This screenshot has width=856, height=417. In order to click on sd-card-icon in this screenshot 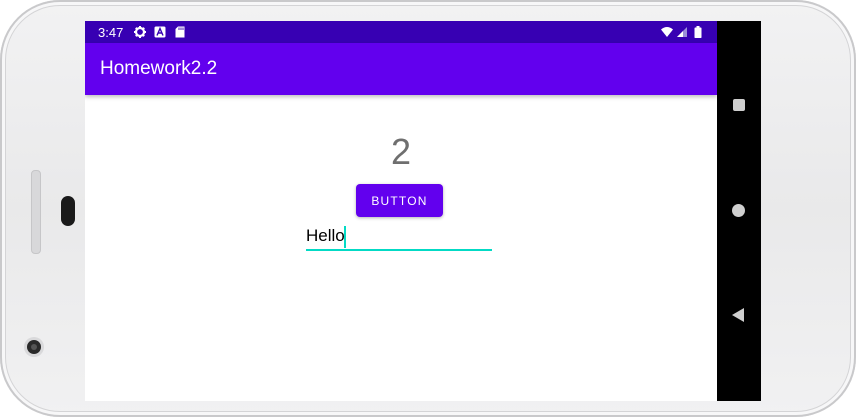, I will do `click(180, 32)`.